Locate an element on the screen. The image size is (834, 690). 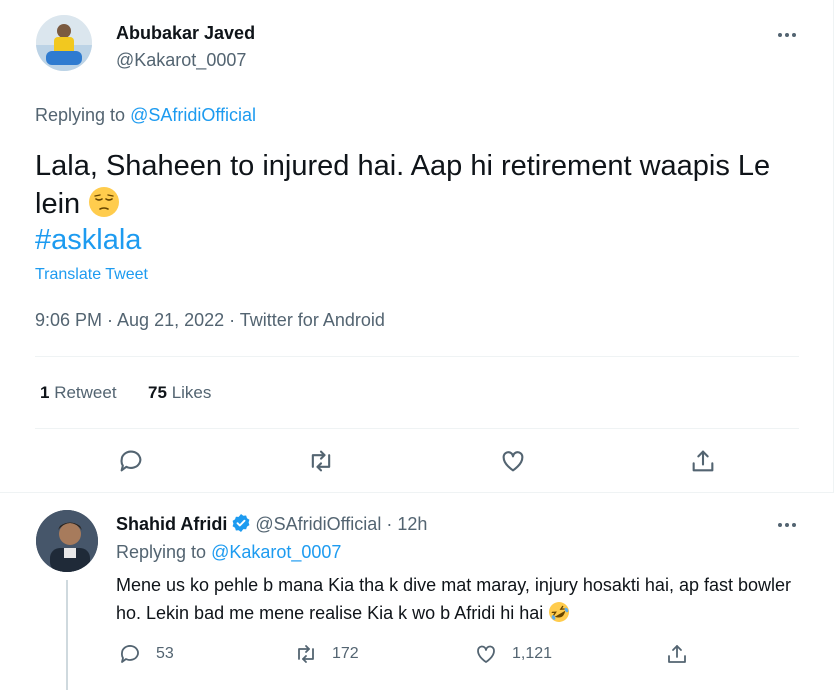
author-name: Abubakar Javed is located at coordinates (185, 33).